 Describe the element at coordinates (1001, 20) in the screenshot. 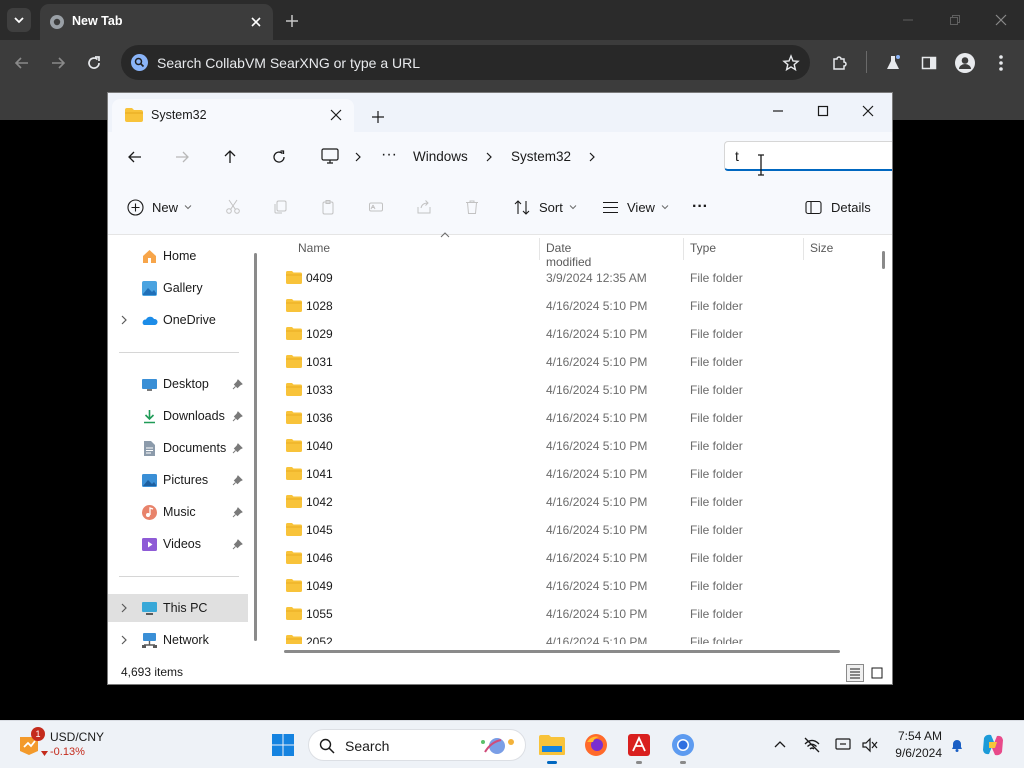

I see `close-window-button` at that location.